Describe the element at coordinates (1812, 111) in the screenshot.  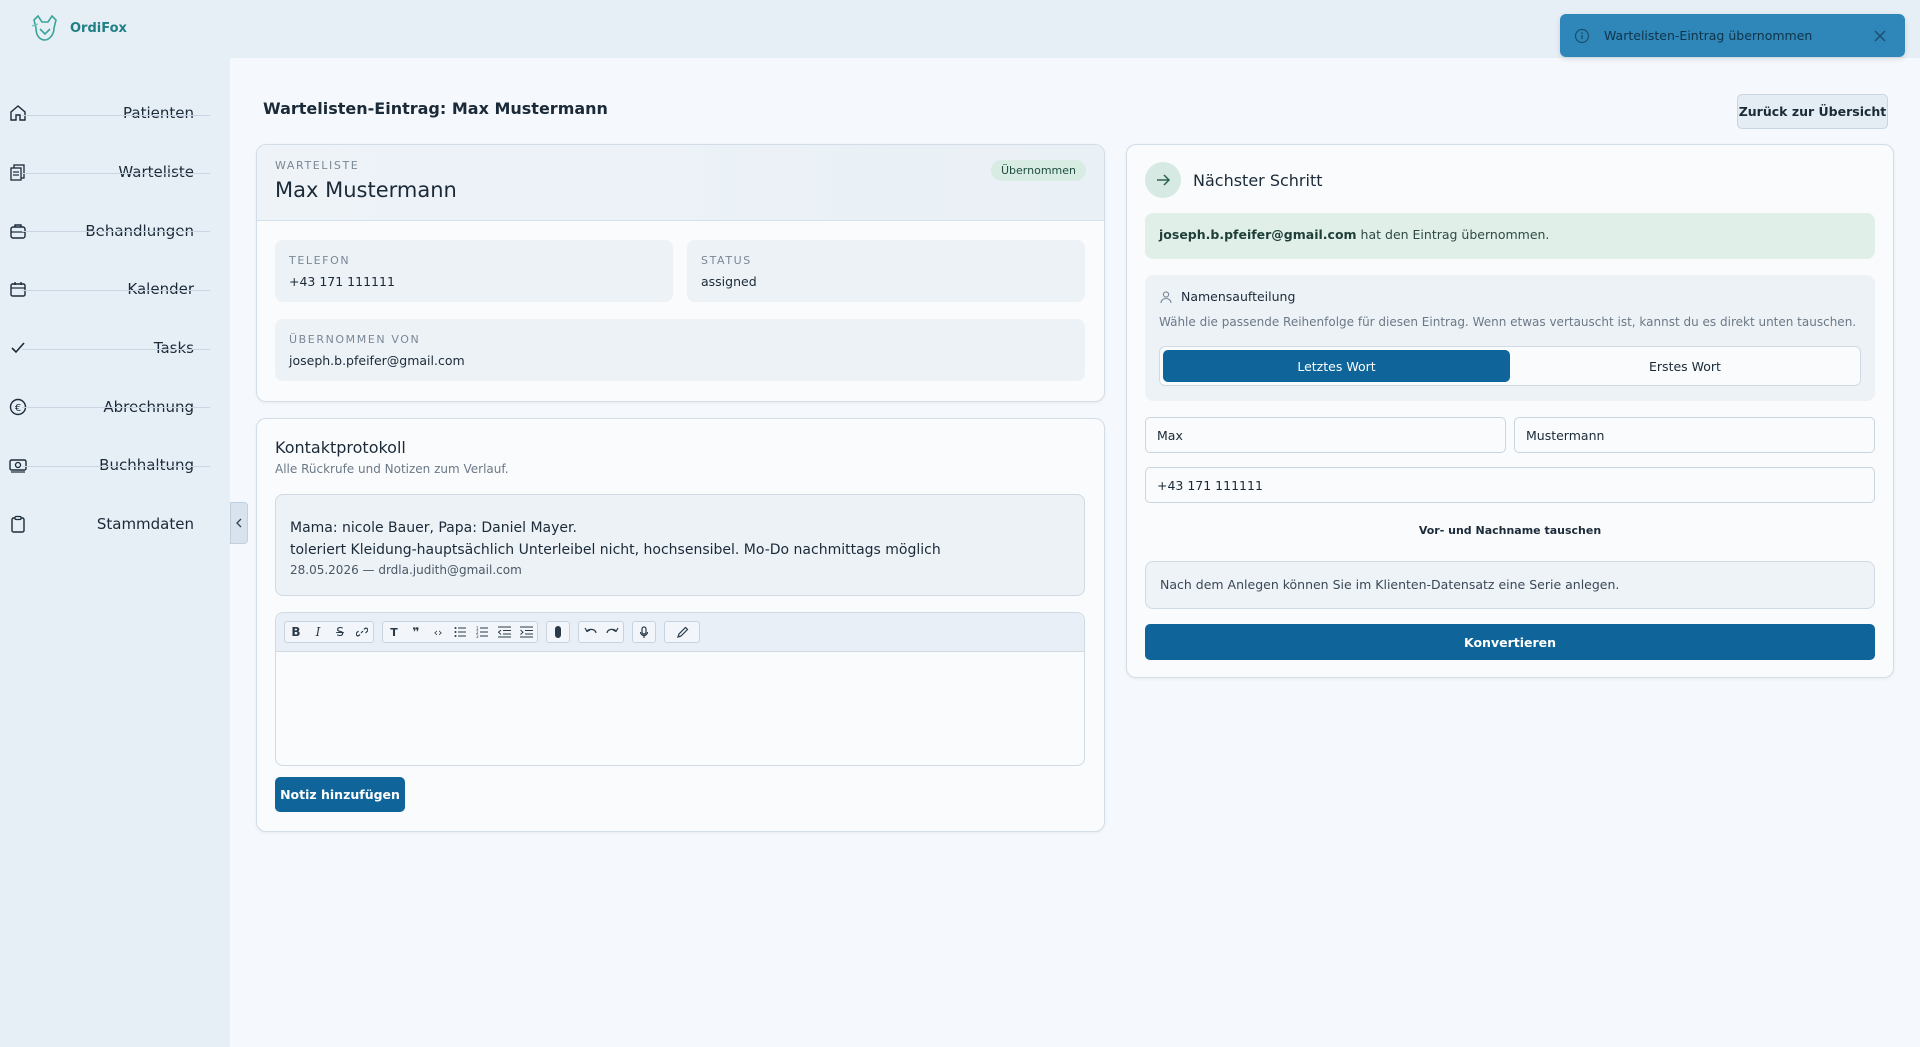
I see `back-to-overview-button: Zurück zur Übersicht` at that location.